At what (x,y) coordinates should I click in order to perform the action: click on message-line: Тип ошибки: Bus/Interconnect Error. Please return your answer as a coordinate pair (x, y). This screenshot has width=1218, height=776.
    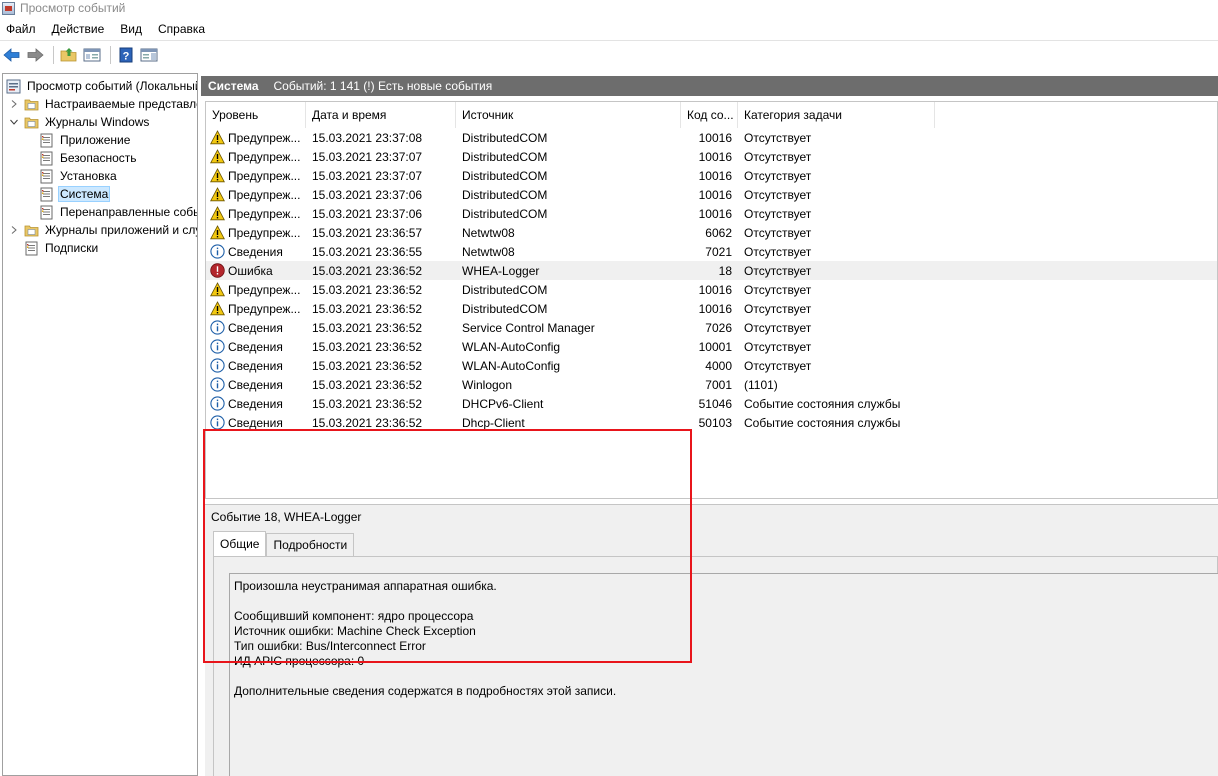
    Looking at the image, I should click on (330, 646).